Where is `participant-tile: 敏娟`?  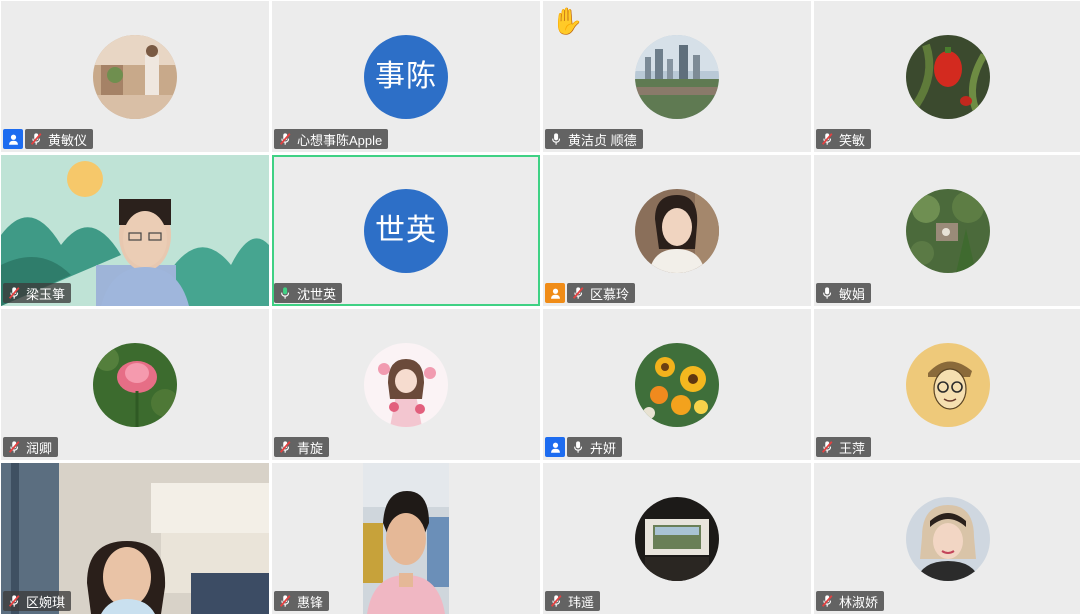
participant-tile: 敏娟 is located at coordinates (947, 230).